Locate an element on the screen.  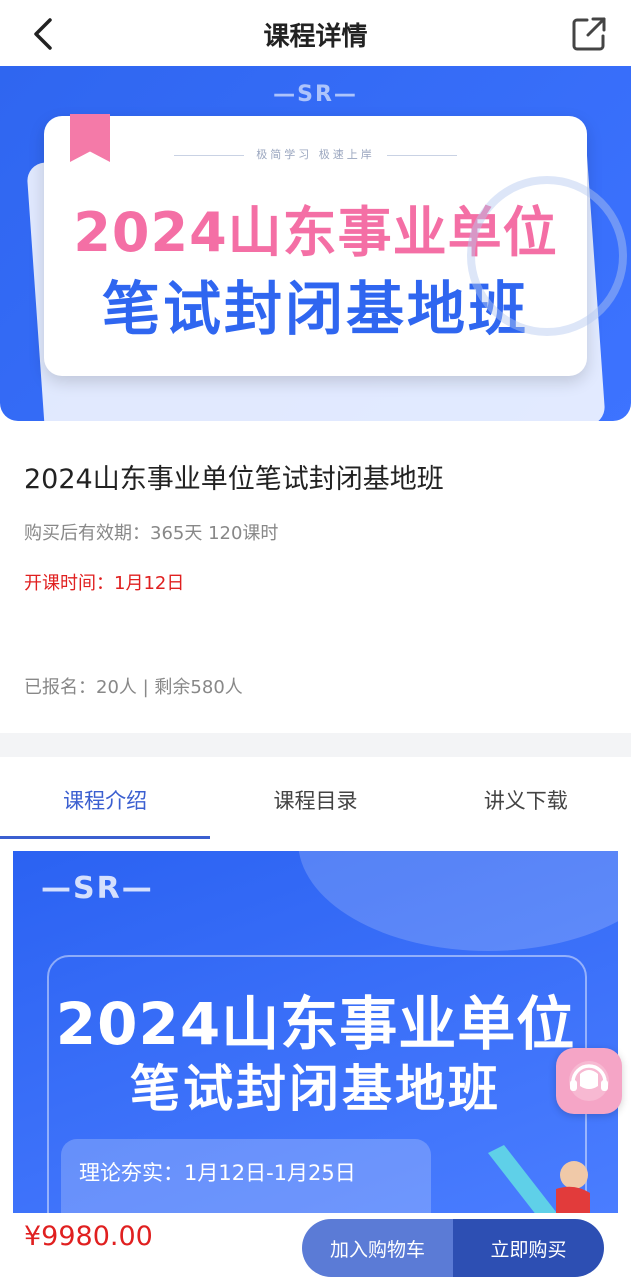
purchase-bar: ¥9980.00 加入购物车 立即购买 is located at coordinates (315, 1246).